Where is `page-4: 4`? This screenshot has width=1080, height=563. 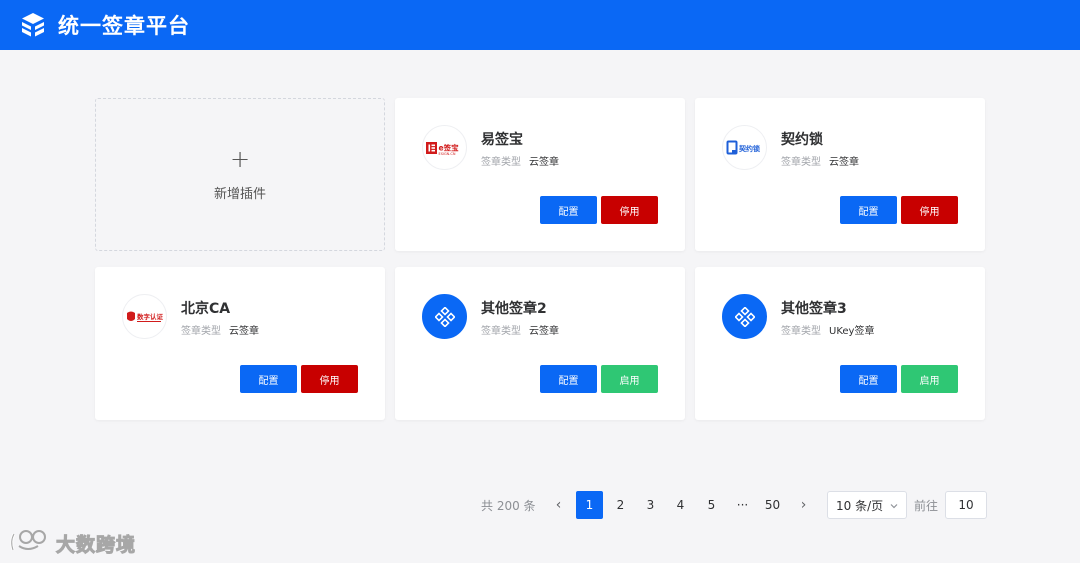 page-4: 4 is located at coordinates (680, 505).